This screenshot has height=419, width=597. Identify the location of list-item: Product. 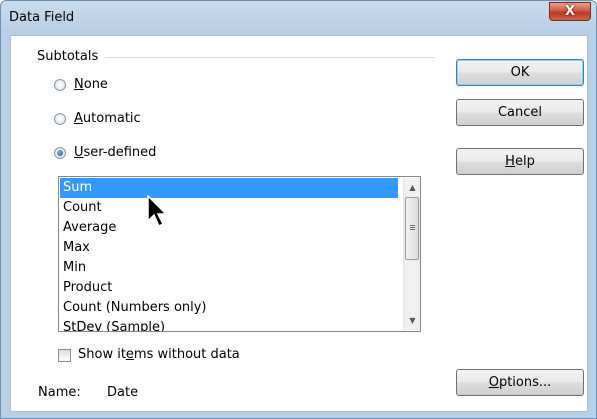
(229, 288).